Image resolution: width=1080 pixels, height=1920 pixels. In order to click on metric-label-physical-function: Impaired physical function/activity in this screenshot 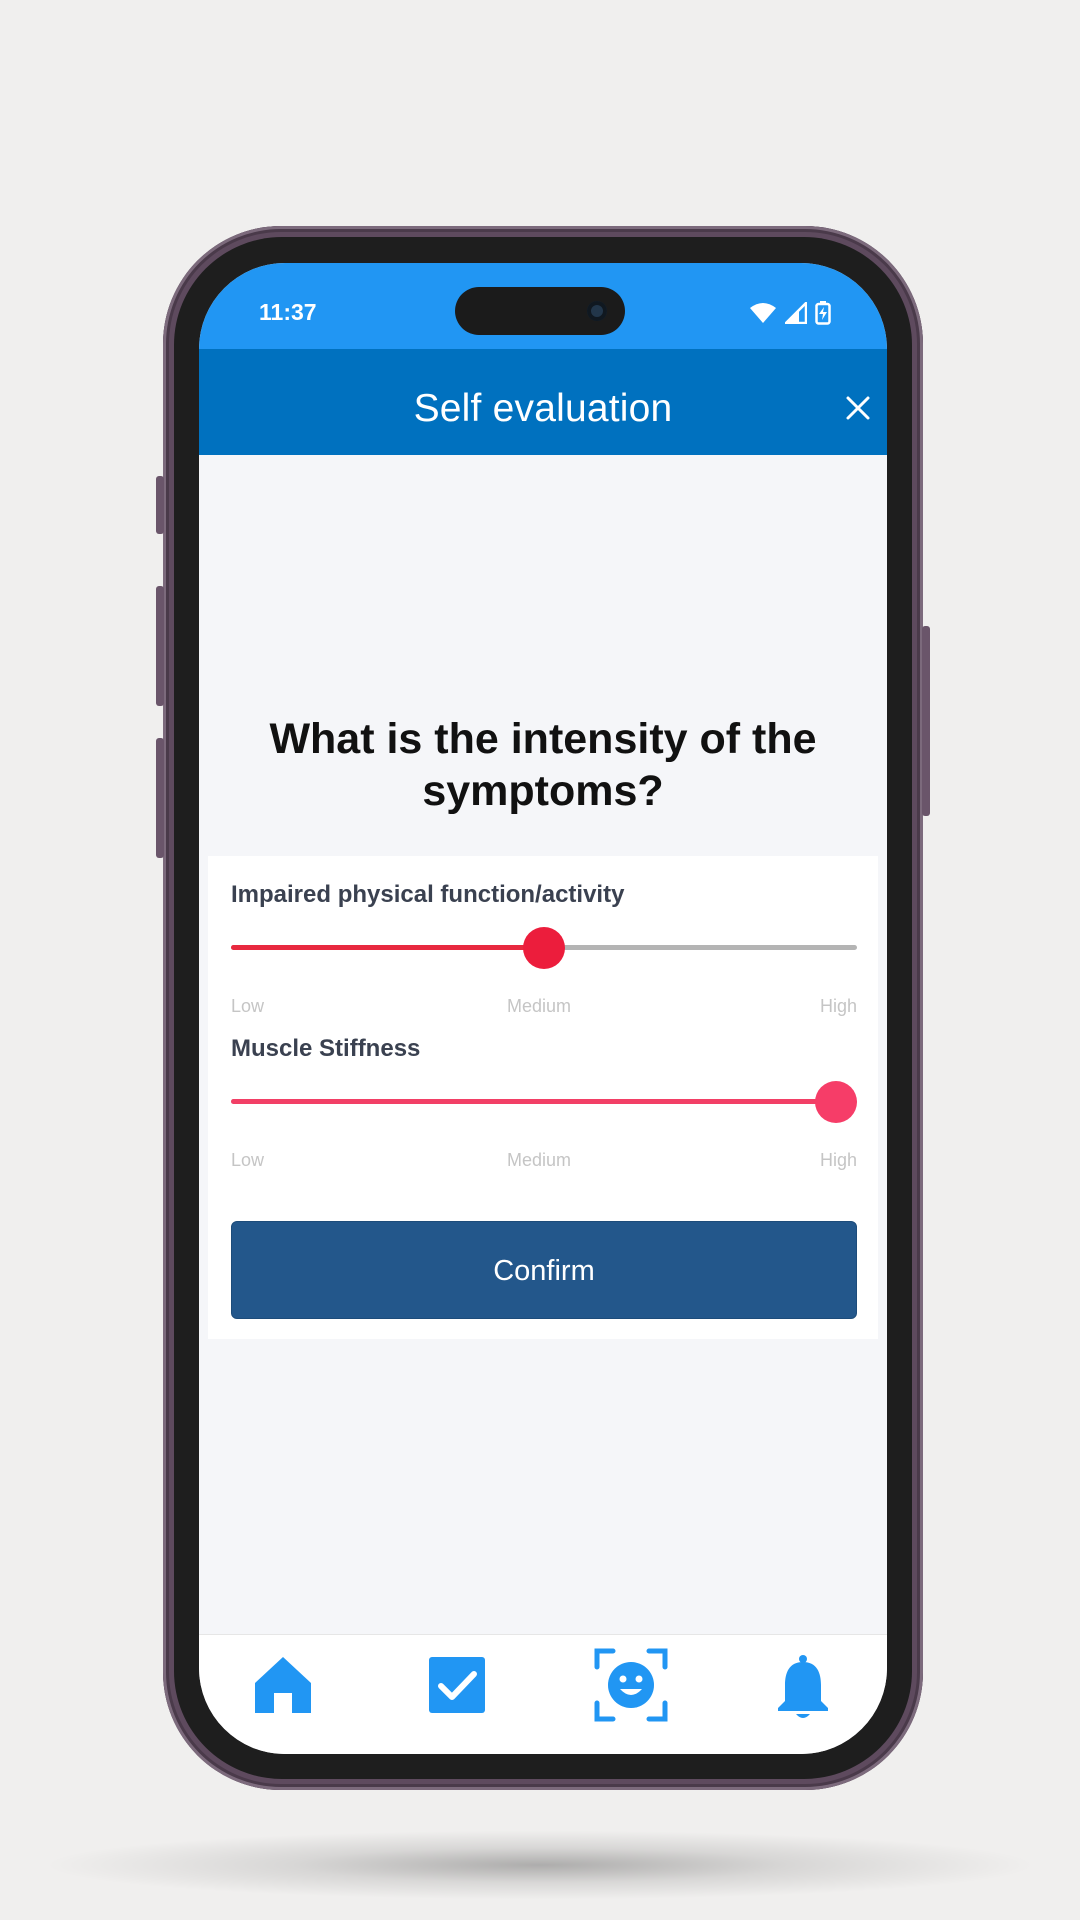, I will do `click(428, 894)`.